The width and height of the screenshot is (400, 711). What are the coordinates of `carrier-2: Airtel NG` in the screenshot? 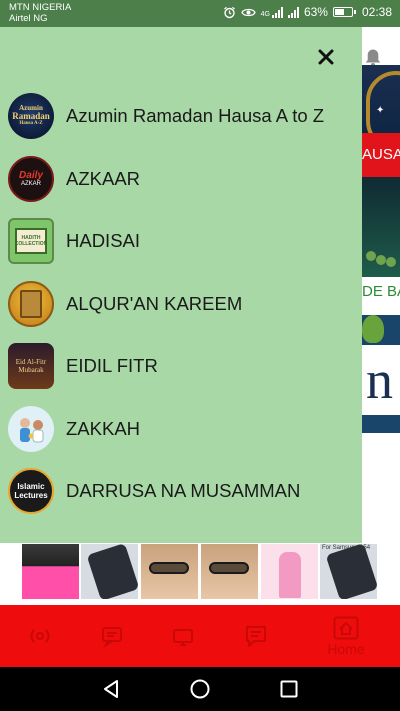 It's located at (28, 18).